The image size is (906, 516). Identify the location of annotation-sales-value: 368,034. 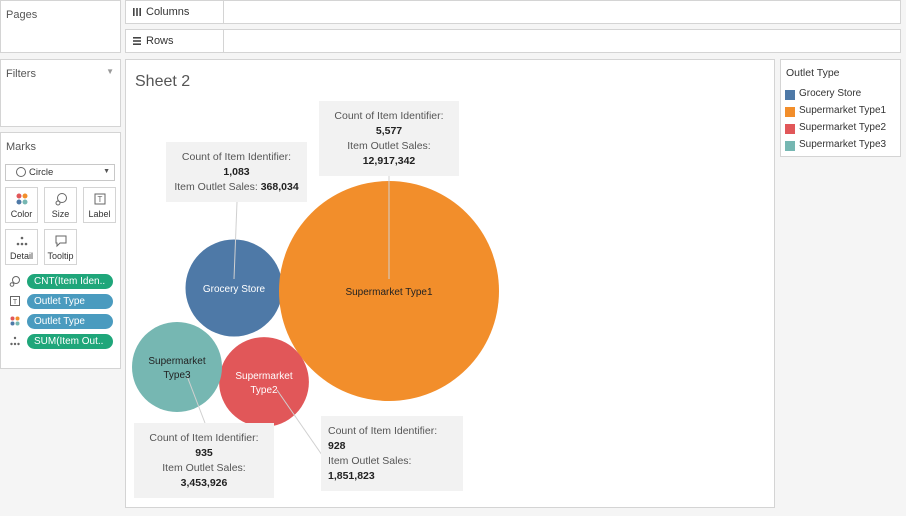
(279, 187).